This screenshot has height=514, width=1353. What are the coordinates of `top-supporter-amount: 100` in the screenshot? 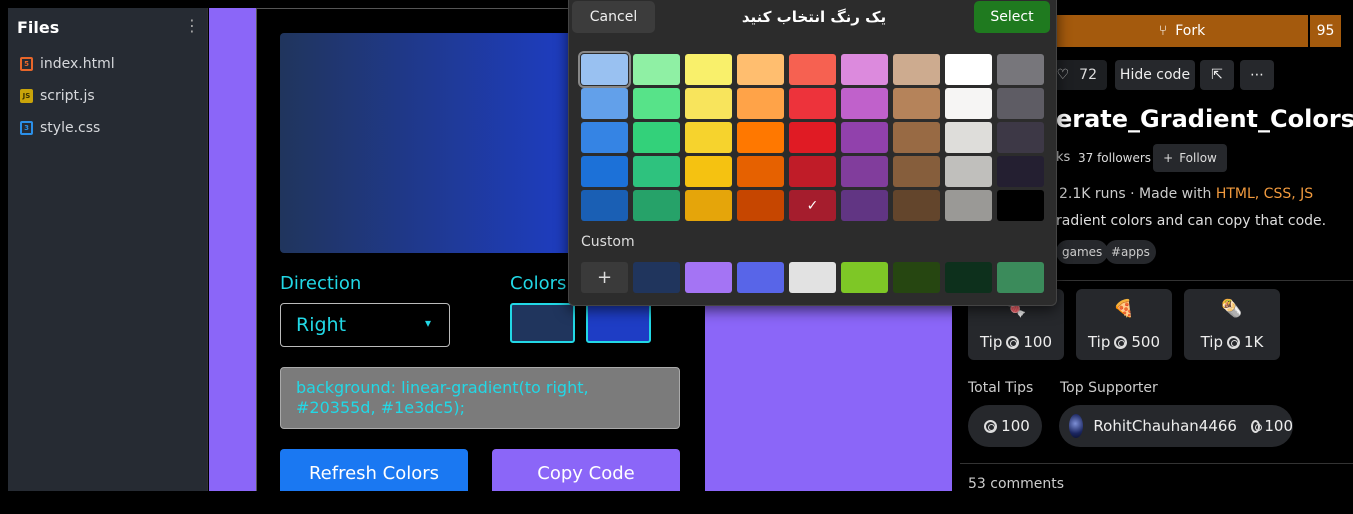 It's located at (1278, 426).